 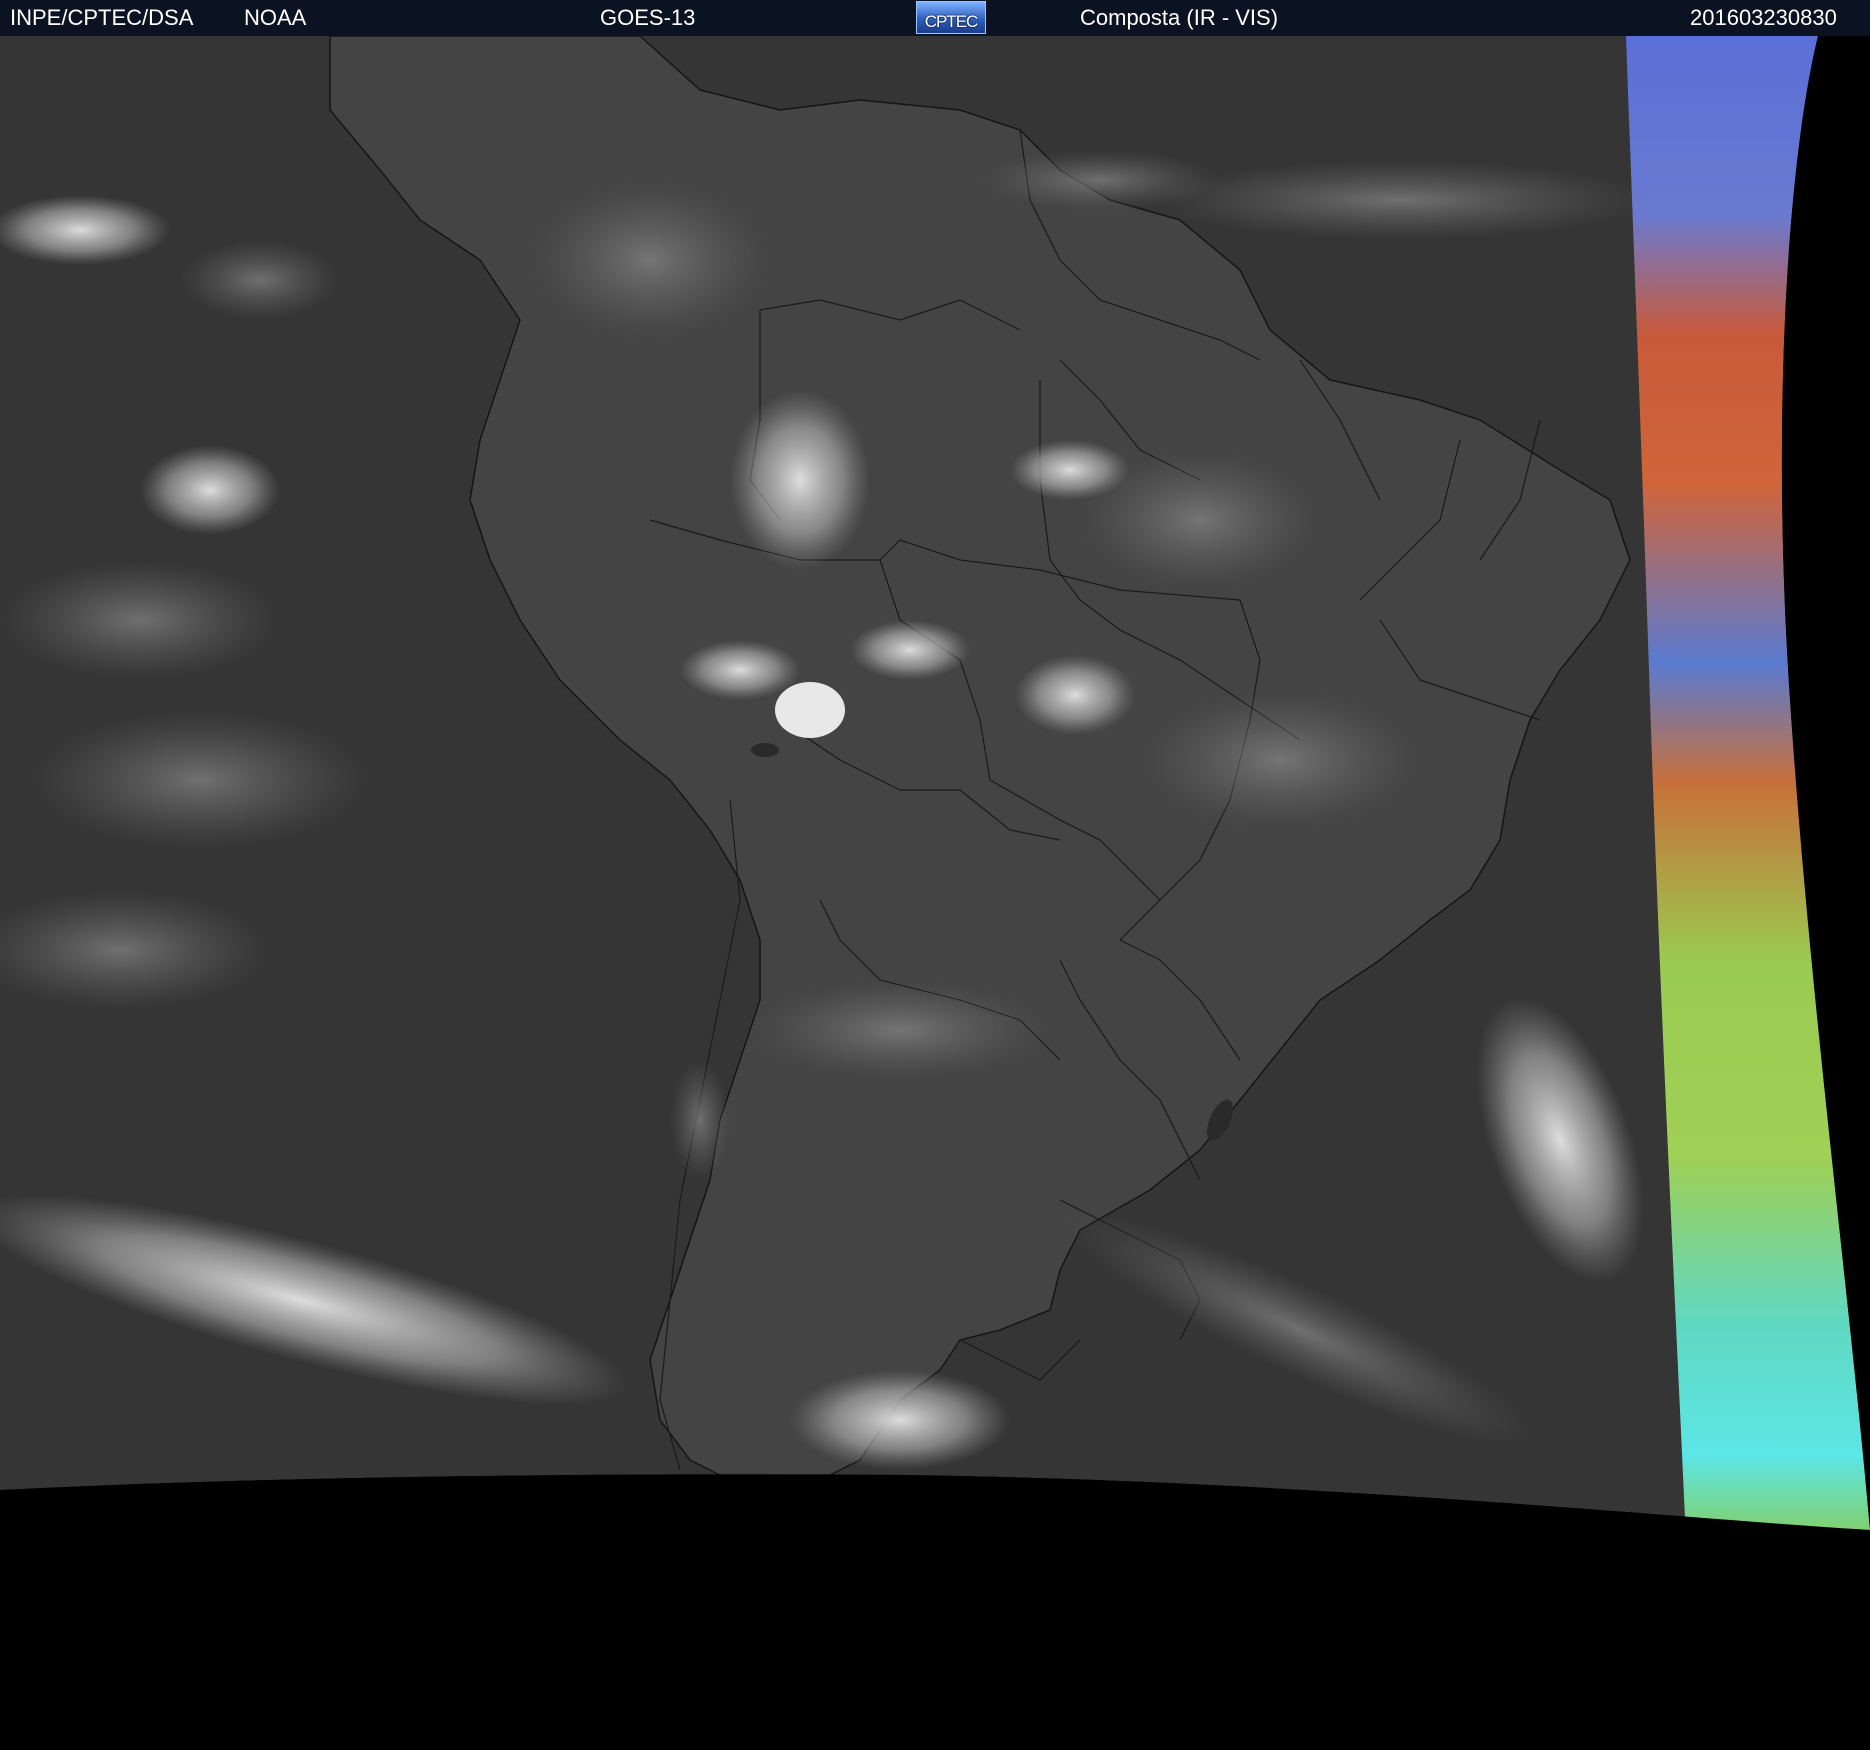 What do you see at coordinates (275, 17) in the screenshot?
I see `agency-label: NOAA` at bounding box center [275, 17].